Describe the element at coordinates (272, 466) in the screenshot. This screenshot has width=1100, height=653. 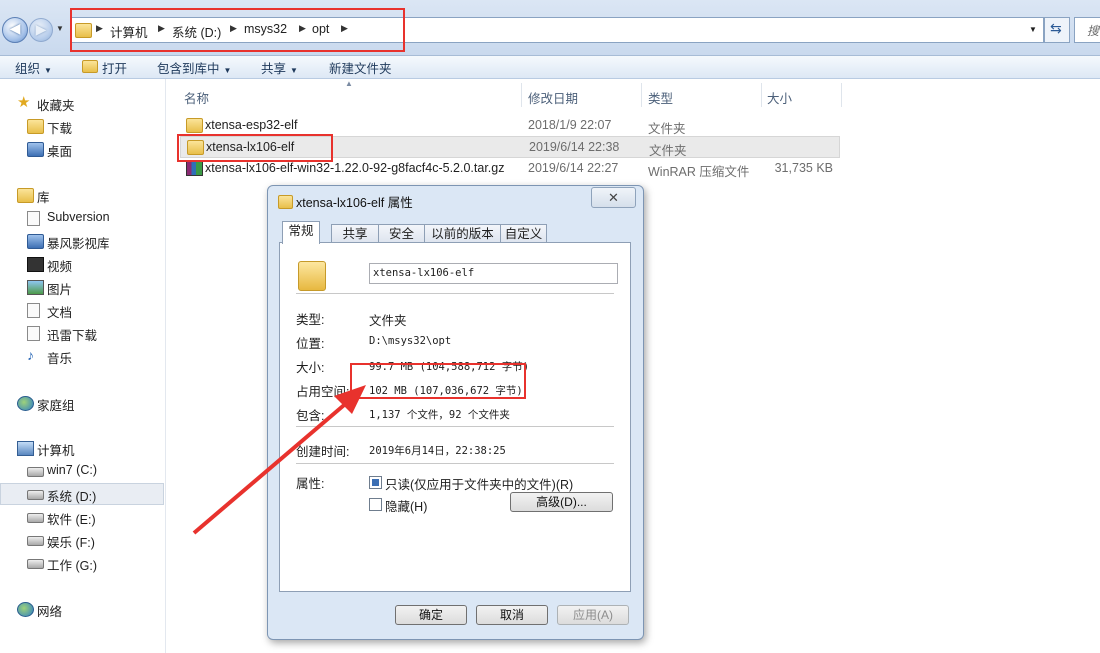
I see `annotation-arrow-shaft` at that location.